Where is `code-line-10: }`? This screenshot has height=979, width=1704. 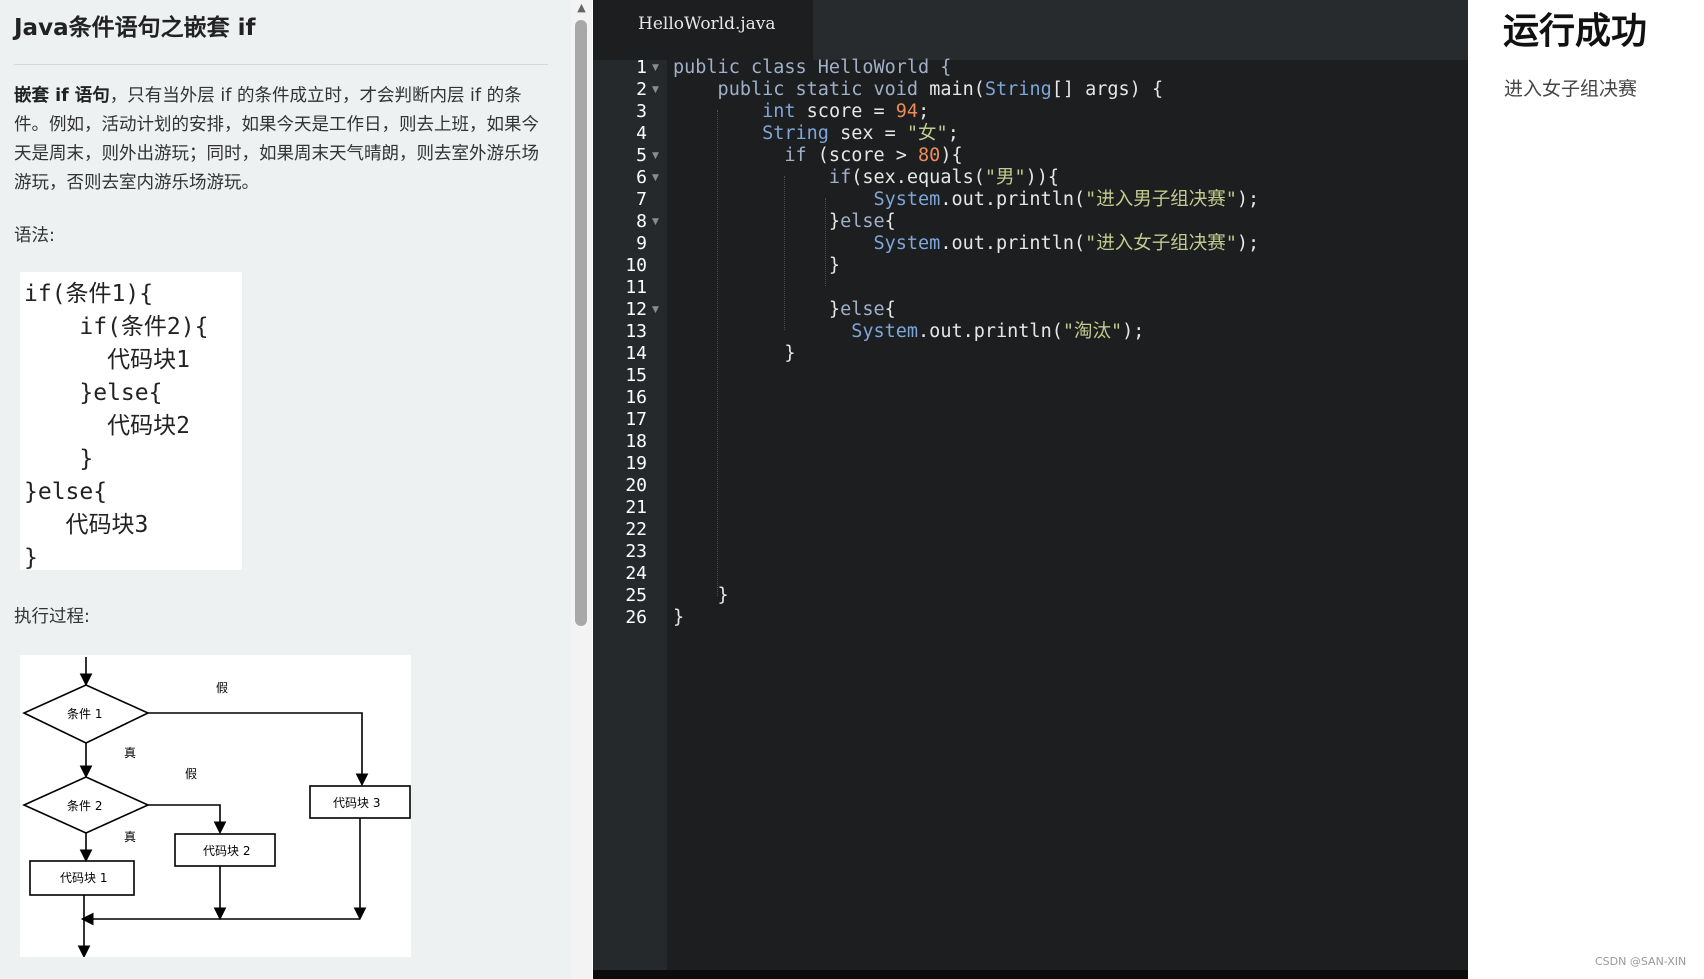 code-line-10: } is located at coordinates (756, 266).